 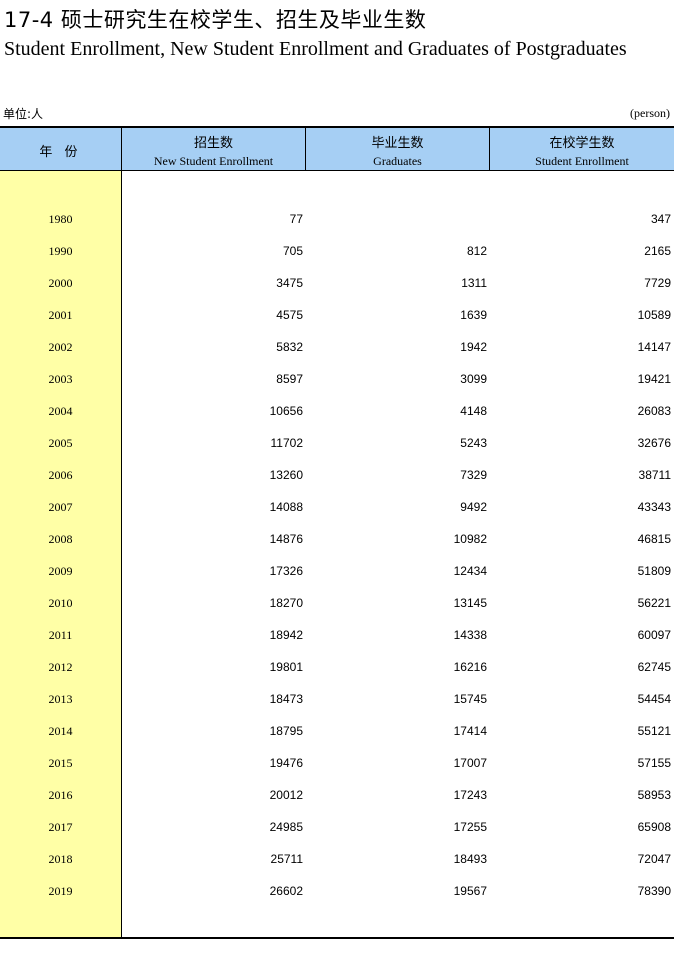 What do you see at coordinates (60, 507) in the screenshot?
I see `cell-year: 2007` at bounding box center [60, 507].